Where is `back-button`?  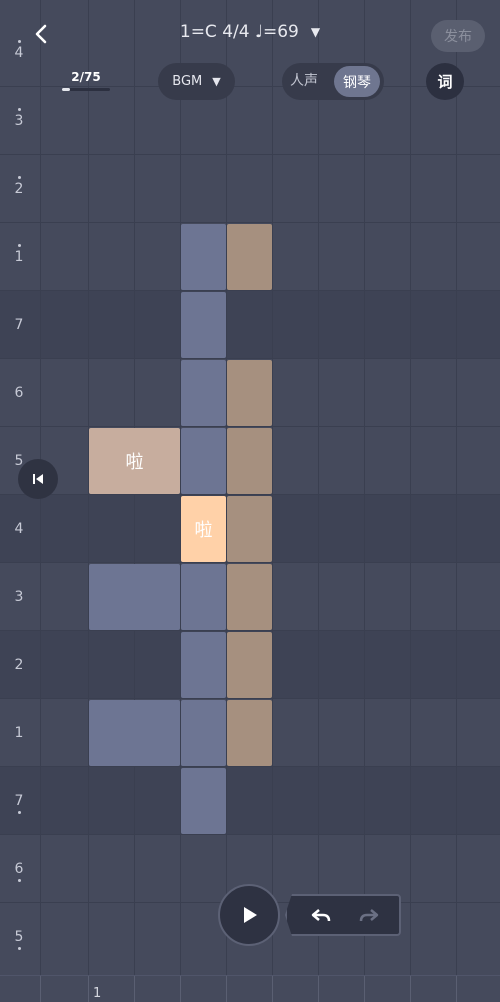
back-button is located at coordinates (42, 34).